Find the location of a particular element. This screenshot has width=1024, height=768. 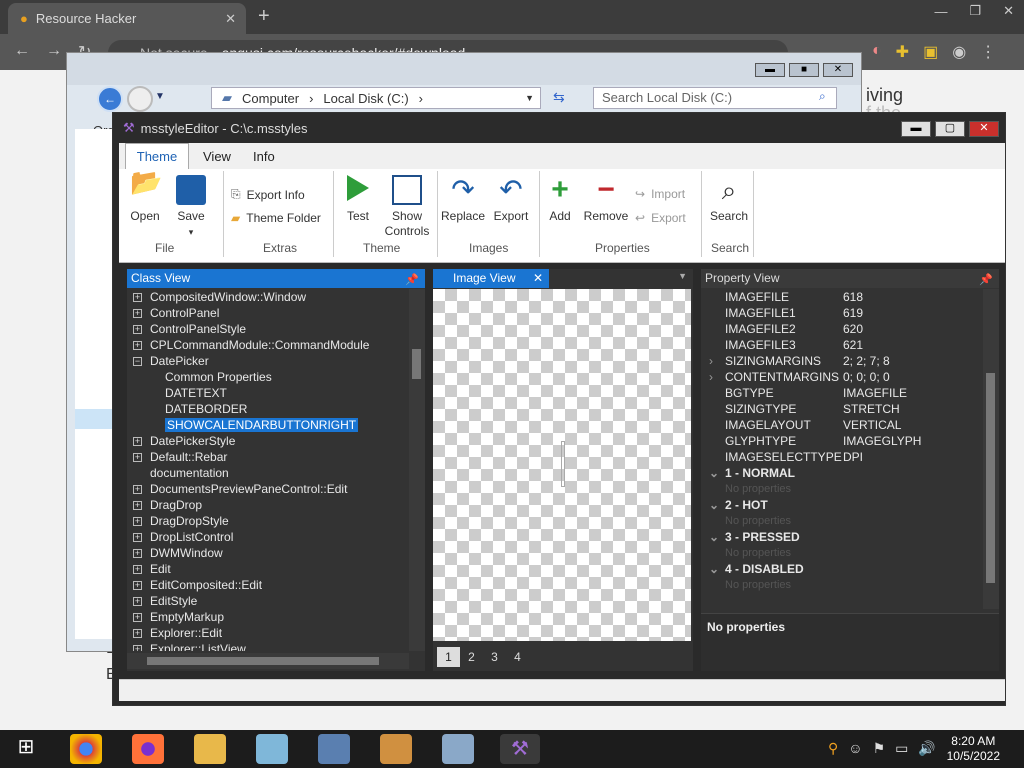

maximize-button: ■ is located at coordinates (804, 70).